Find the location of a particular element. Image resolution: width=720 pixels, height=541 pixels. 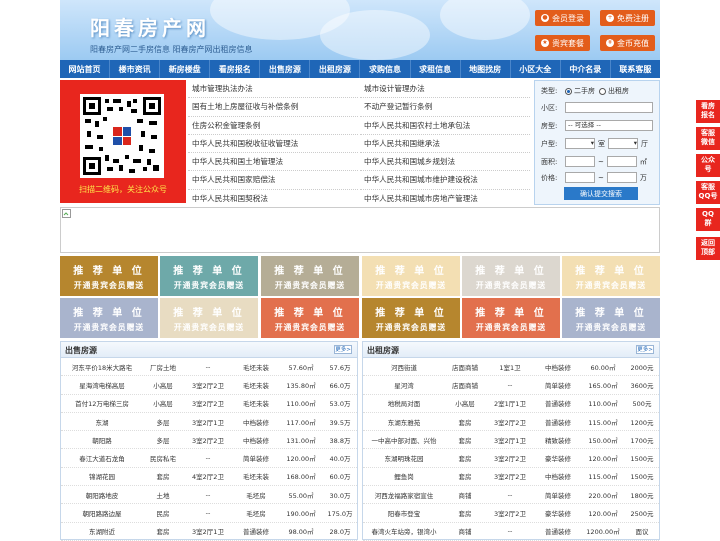

site-logo-title: 阳春房产网 is located at coordinates (150, 26).